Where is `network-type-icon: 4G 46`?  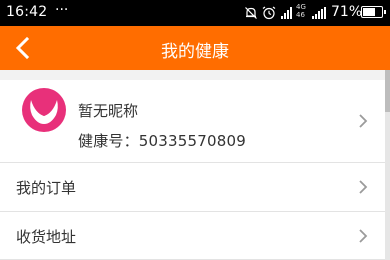
network-type-icon: 4G 46 is located at coordinates (301, 11).